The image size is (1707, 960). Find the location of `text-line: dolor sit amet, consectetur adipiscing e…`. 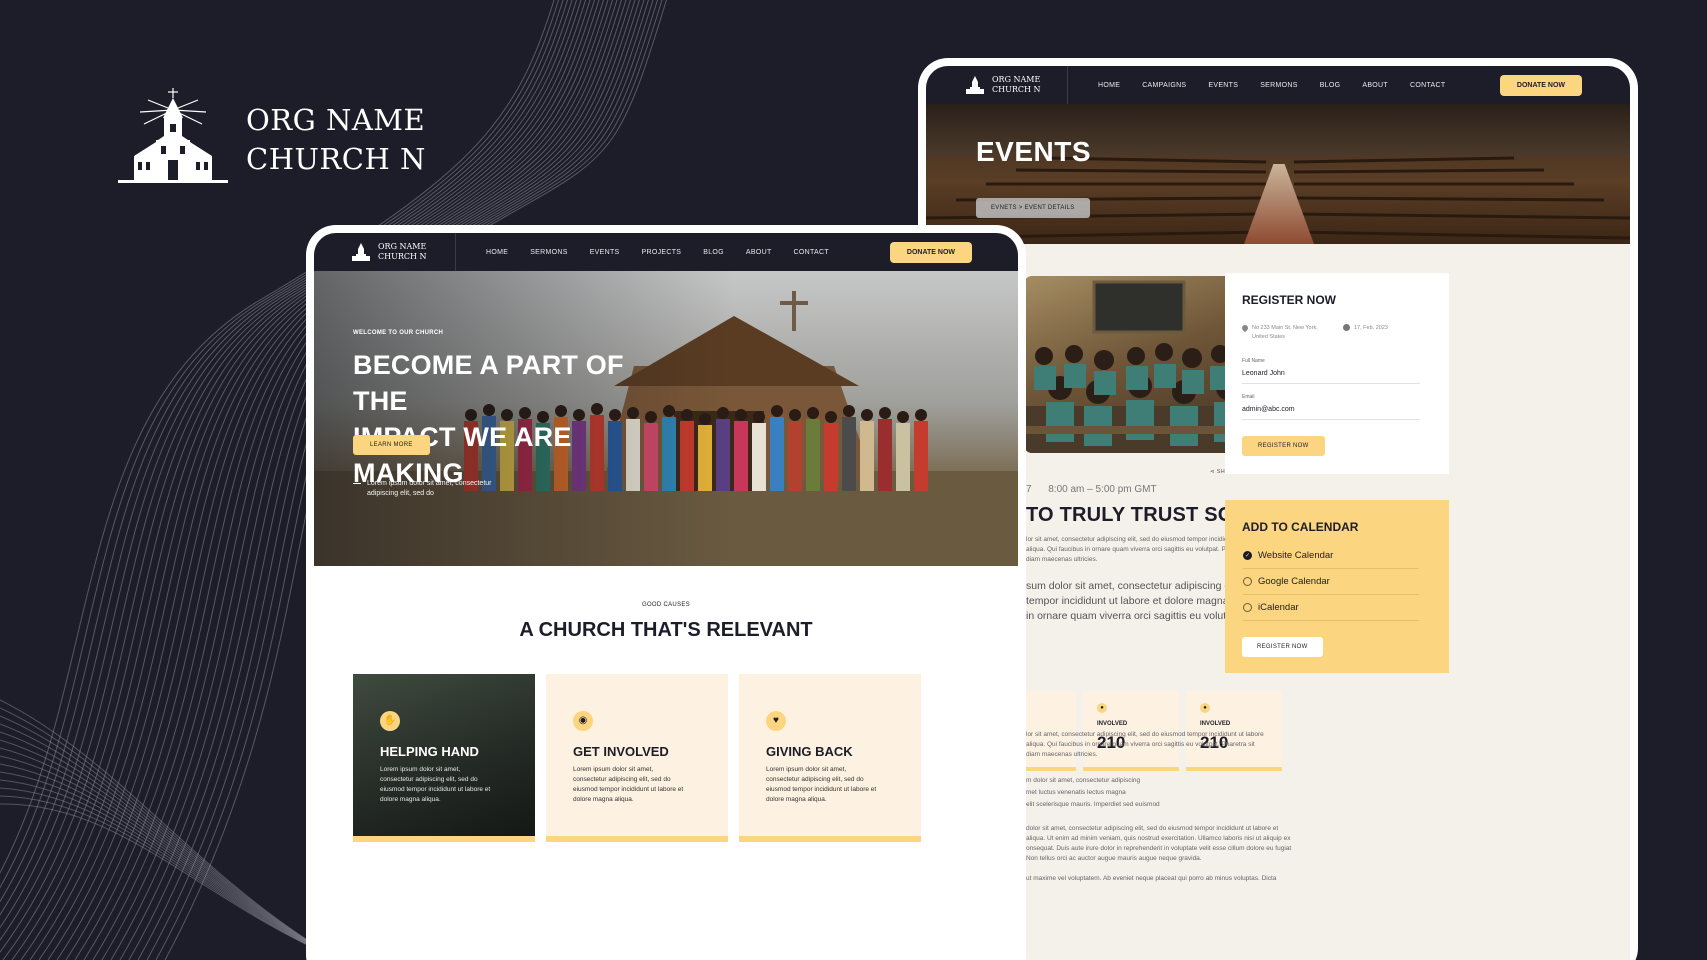

text-line: dolor sit amet, consectetur adipiscing e… is located at coordinates (1152, 828).